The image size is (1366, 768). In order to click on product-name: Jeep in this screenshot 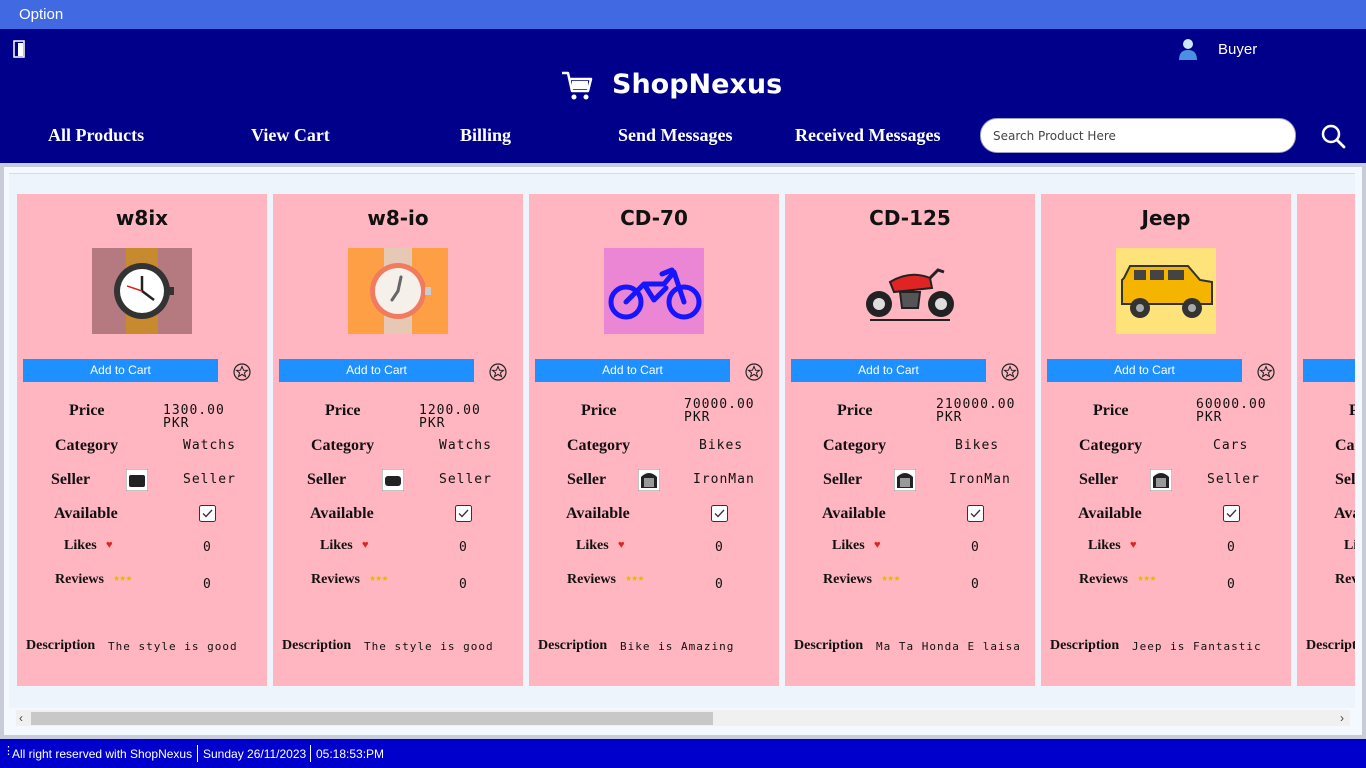, I will do `click(1166, 218)`.